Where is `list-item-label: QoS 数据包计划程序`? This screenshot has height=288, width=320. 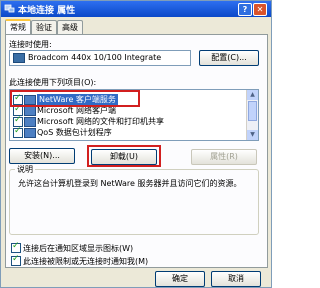
list-item-label: QoS 数据包计划程序 is located at coordinates (74, 132).